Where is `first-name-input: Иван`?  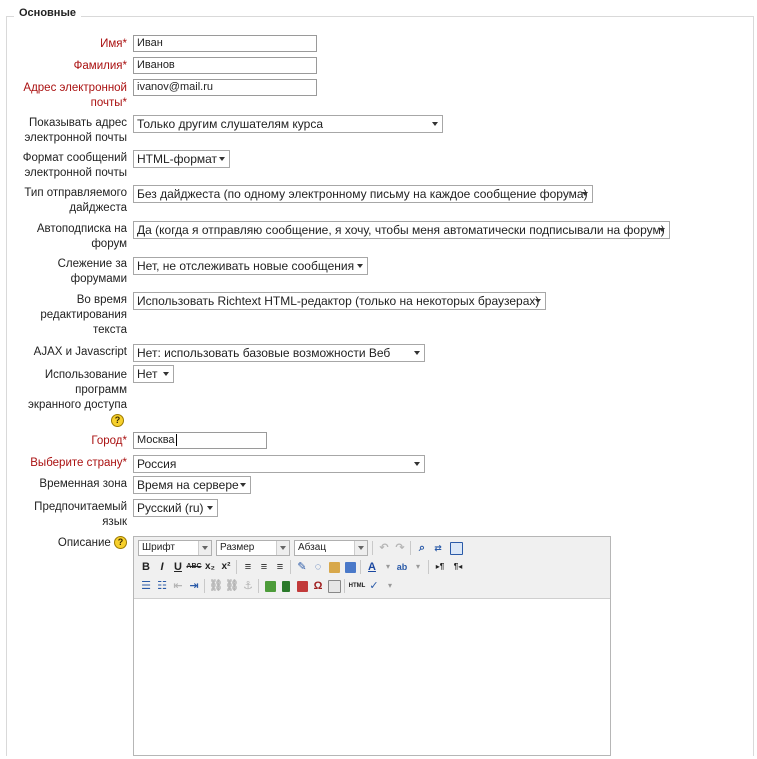
first-name-input: Иван is located at coordinates (225, 43).